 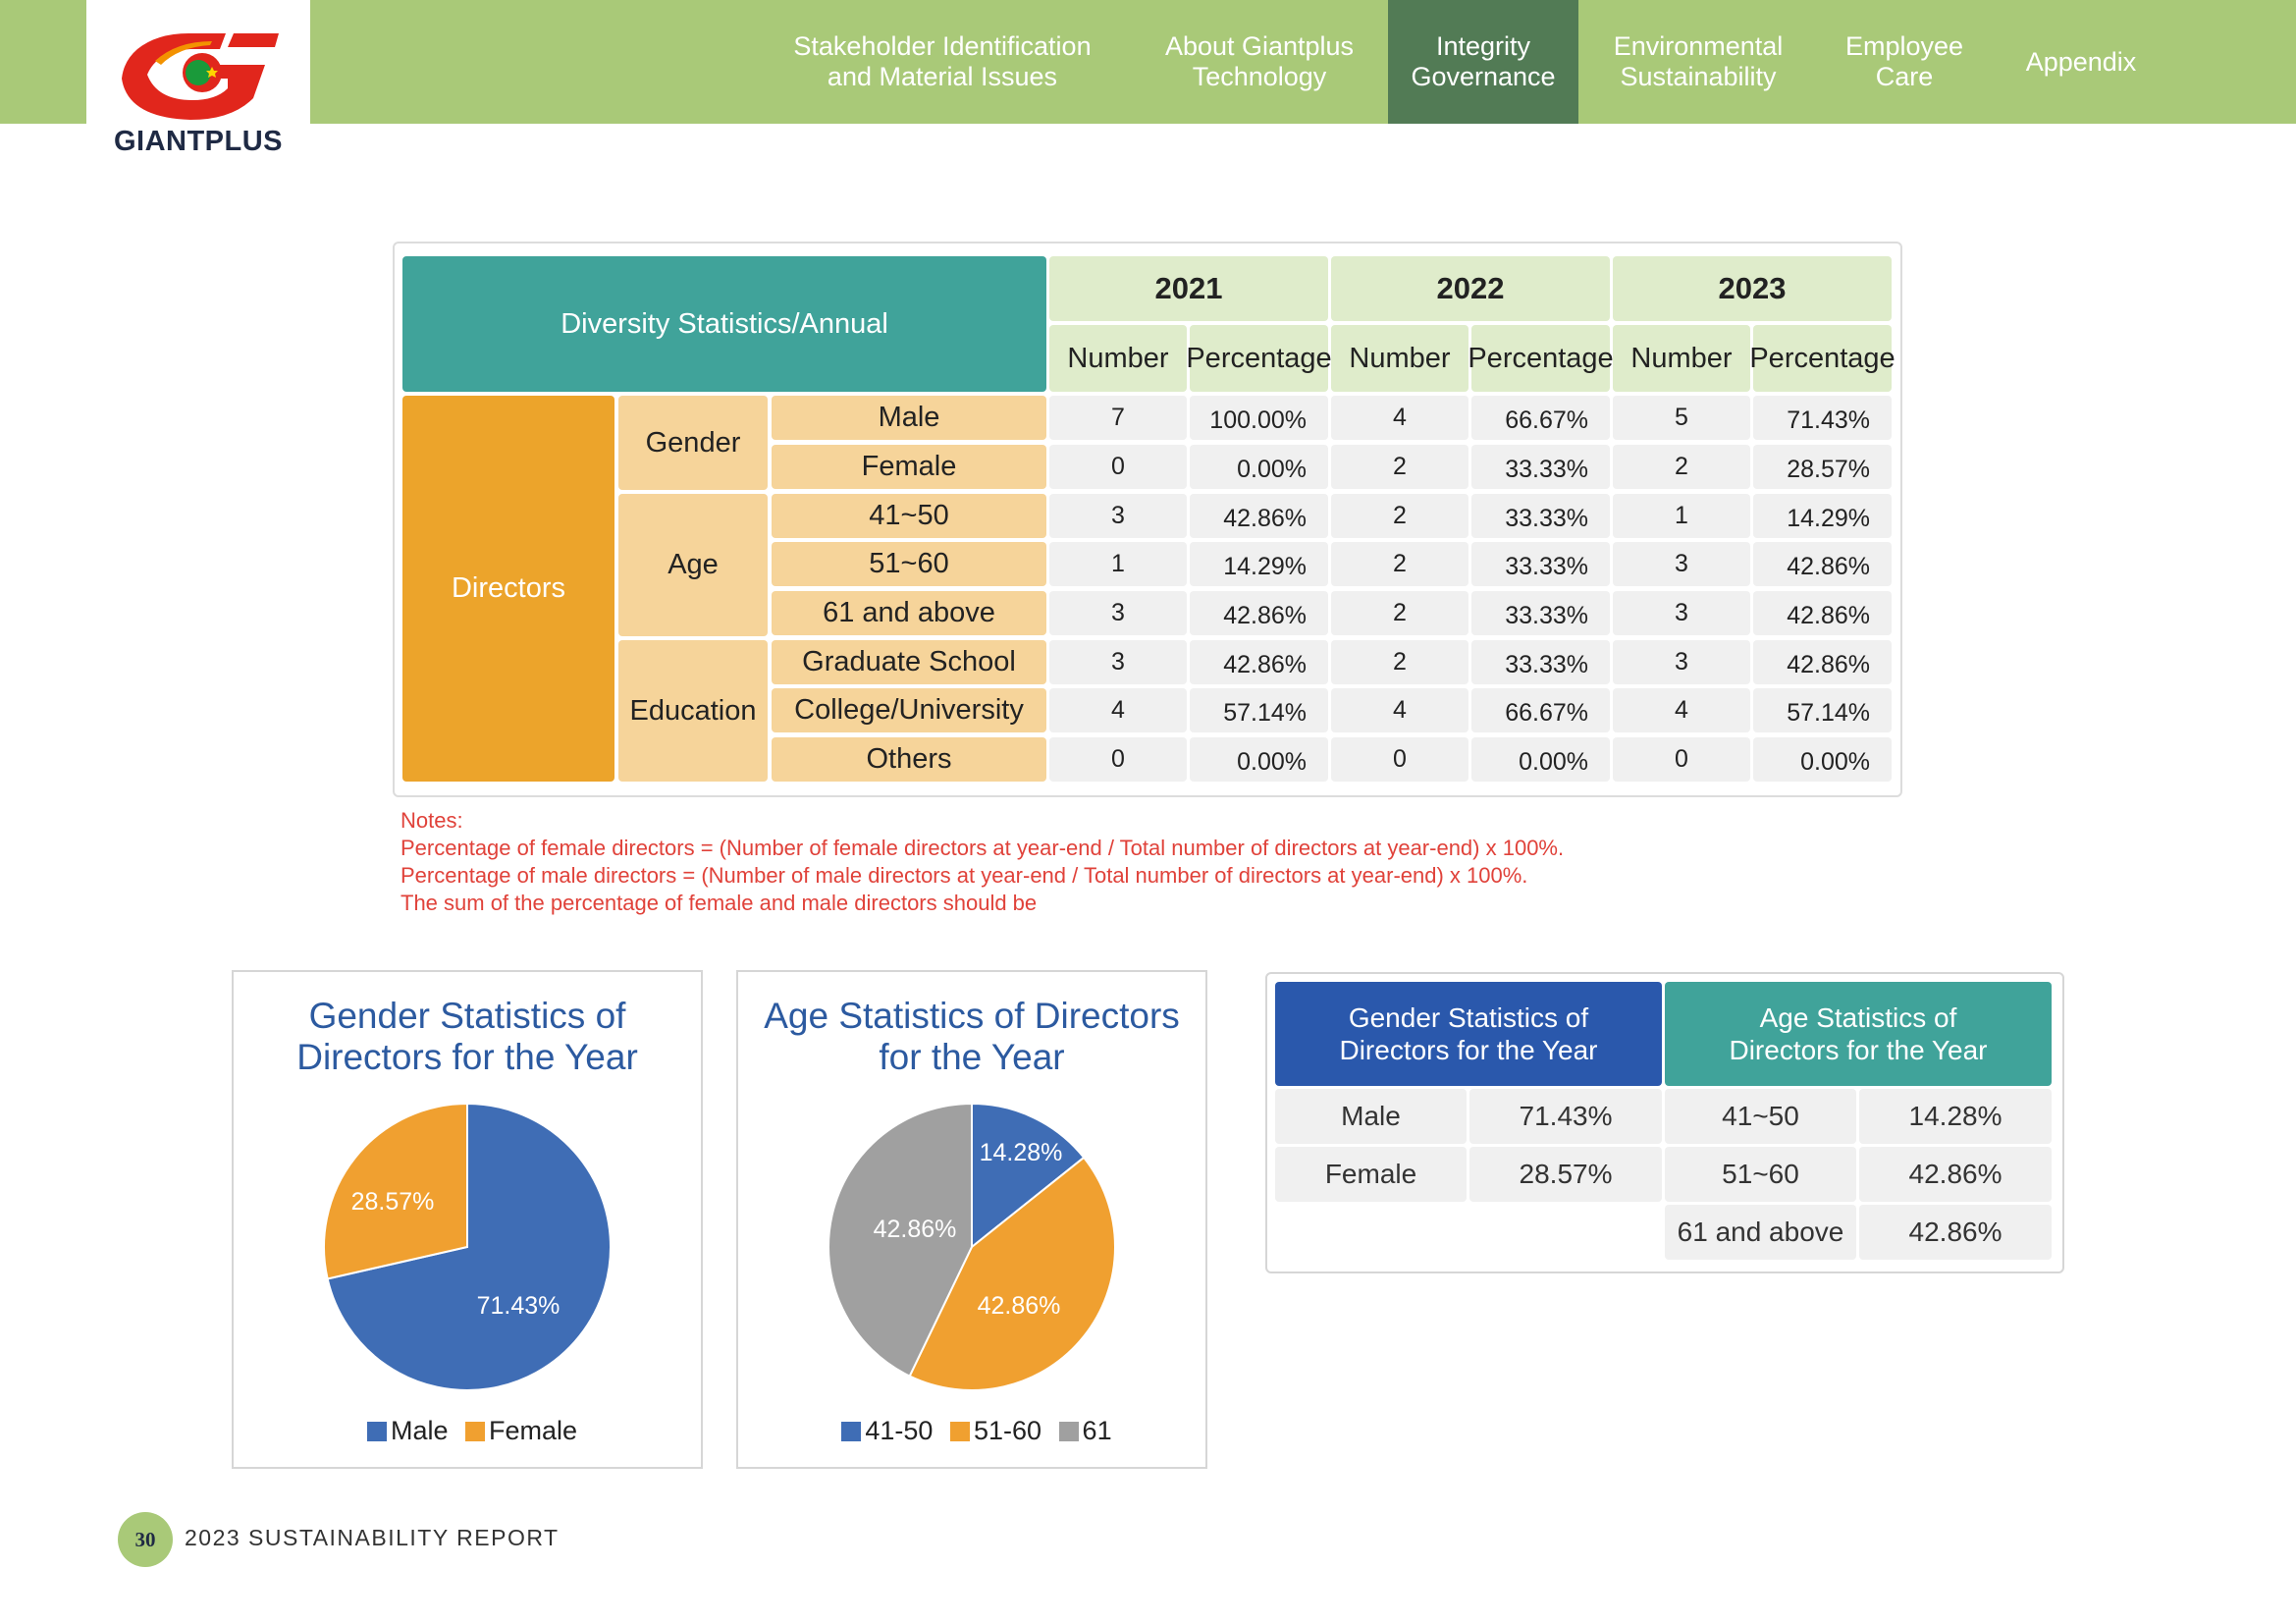 I want to click on pie-data-label: 71.43%, so click(x=519, y=1306).